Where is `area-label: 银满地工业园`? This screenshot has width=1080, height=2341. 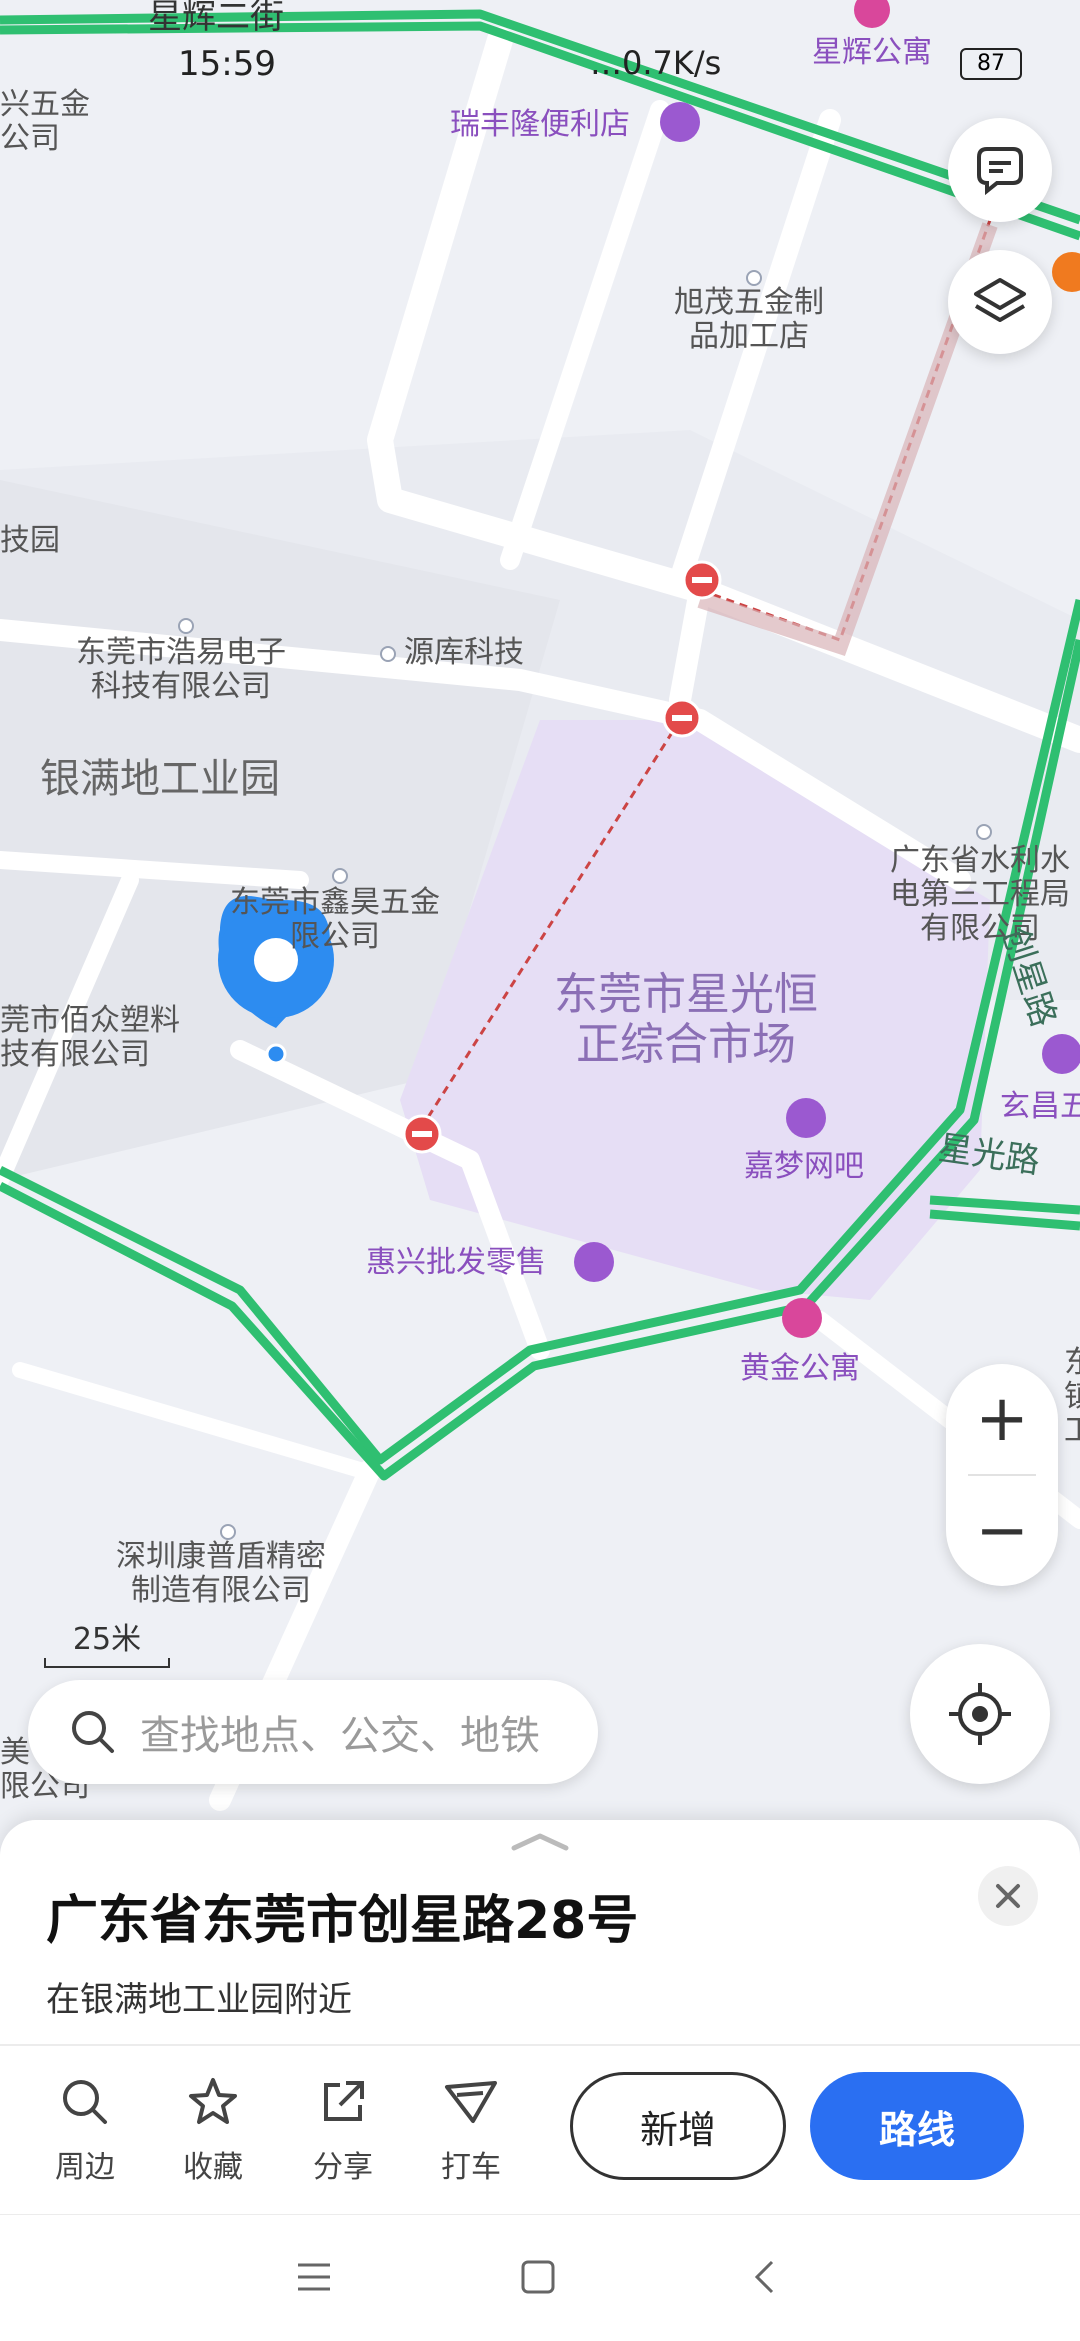 area-label: 银满地工业园 is located at coordinates (160, 779).